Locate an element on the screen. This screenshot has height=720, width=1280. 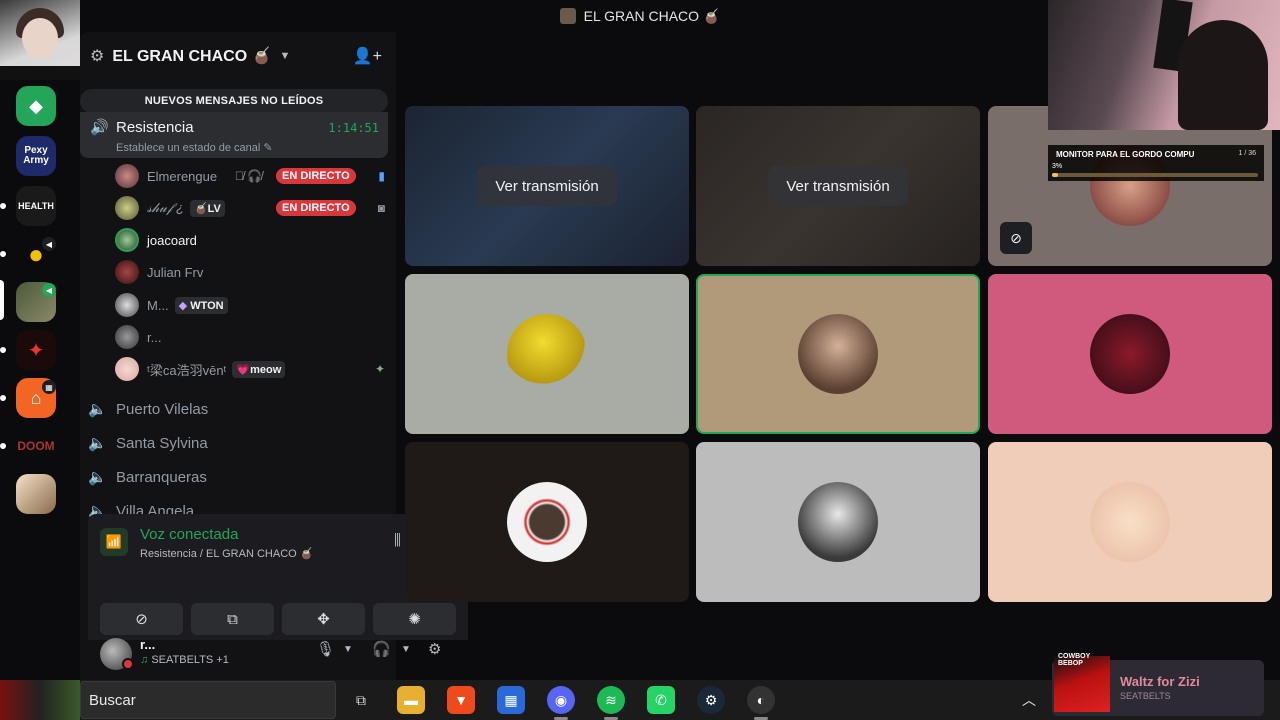
pencil-icon: ✎ is located at coordinates (268, 148).